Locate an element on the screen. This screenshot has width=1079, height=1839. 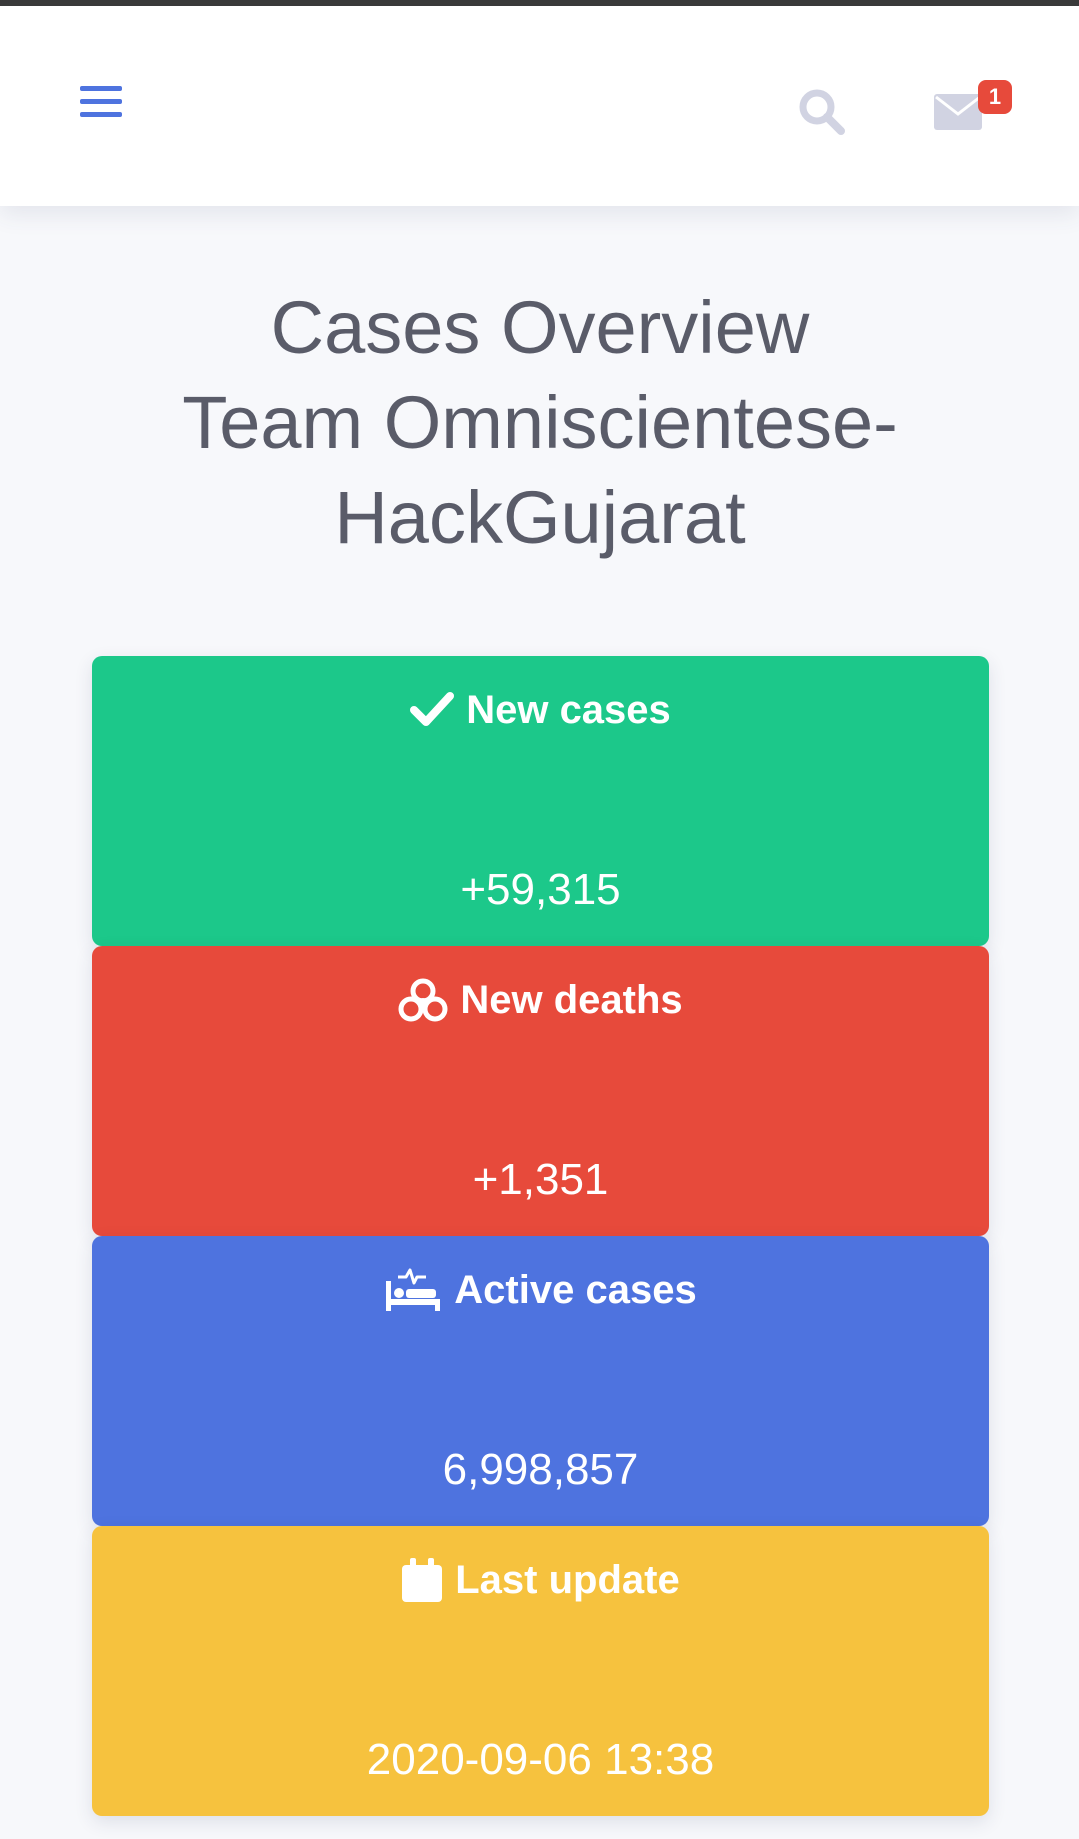
sidebar-toggle-button is located at coordinates (102, 106).